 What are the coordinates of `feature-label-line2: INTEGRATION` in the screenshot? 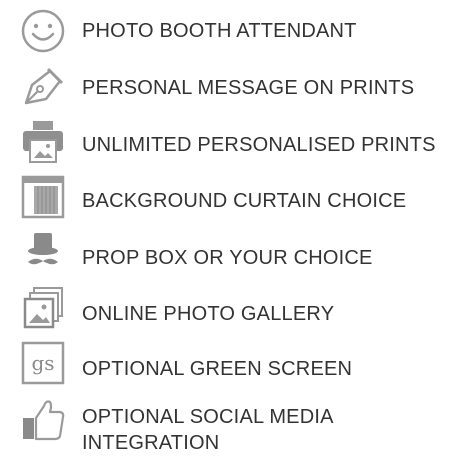 It's located at (151, 443).